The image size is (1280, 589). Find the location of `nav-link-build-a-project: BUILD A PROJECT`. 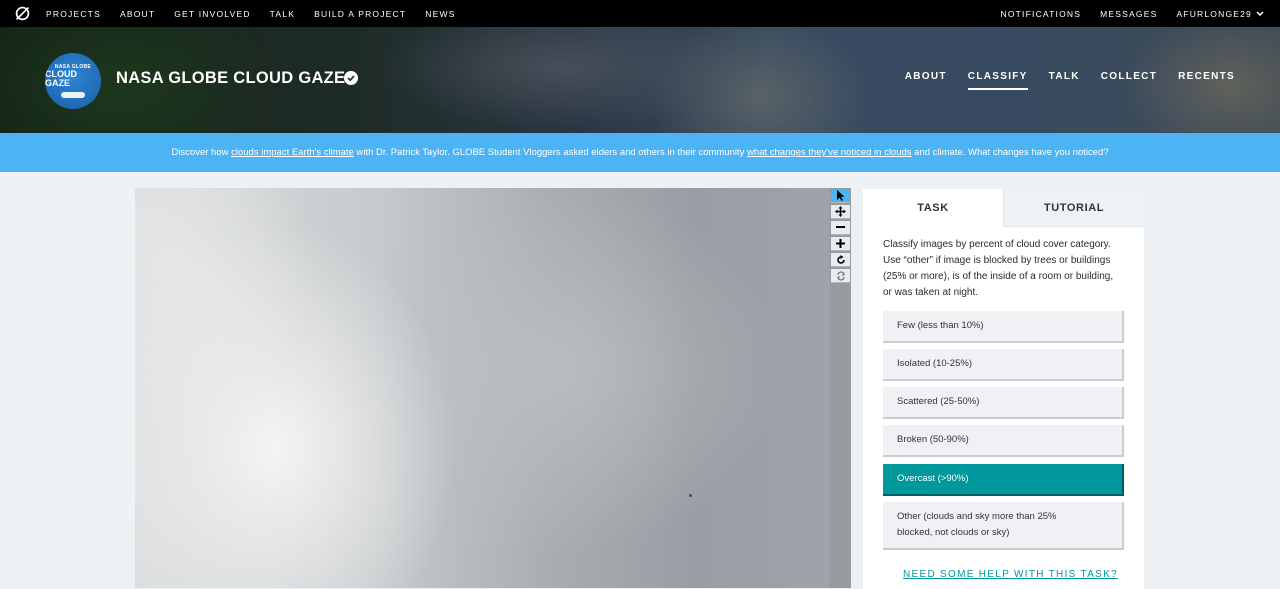

nav-link-build-a-project: BUILD A PROJECT is located at coordinates (360, 14).